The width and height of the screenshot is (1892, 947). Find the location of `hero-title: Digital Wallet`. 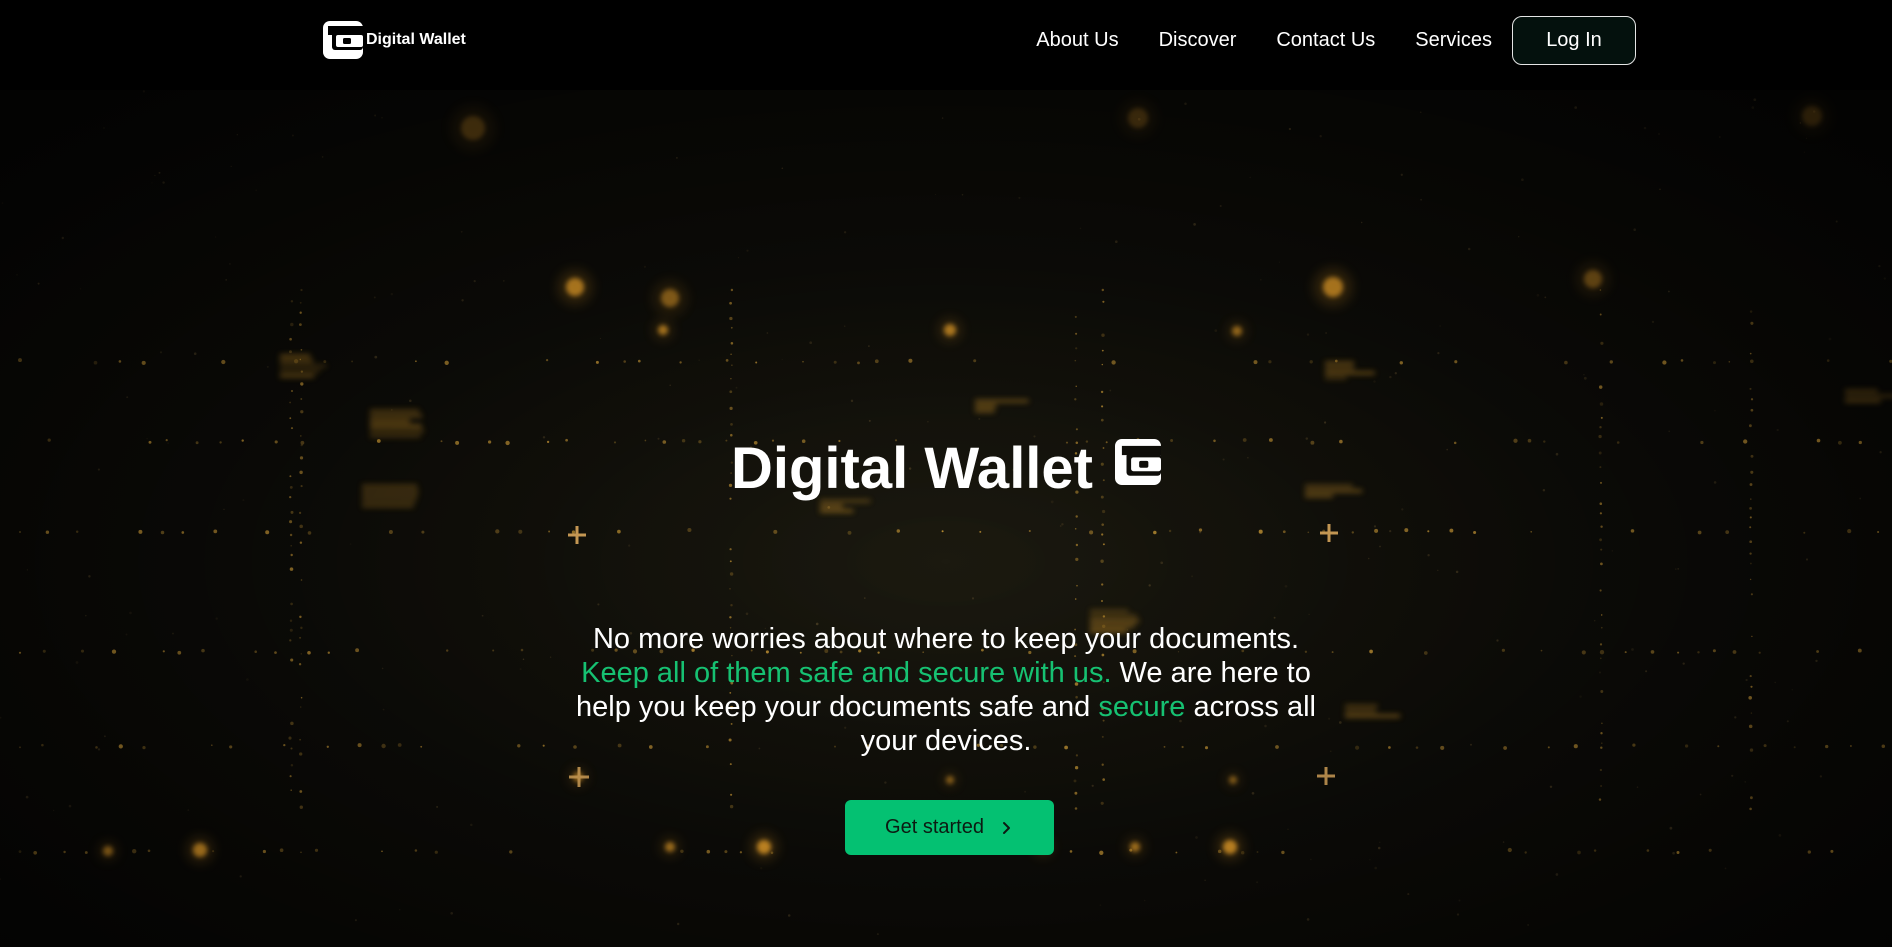

hero-title: Digital Wallet is located at coordinates (946, 469).